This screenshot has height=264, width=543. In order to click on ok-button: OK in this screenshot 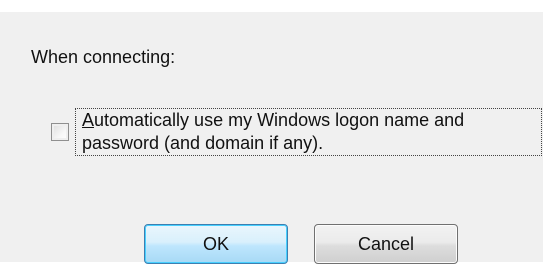, I will do `click(216, 244)`.